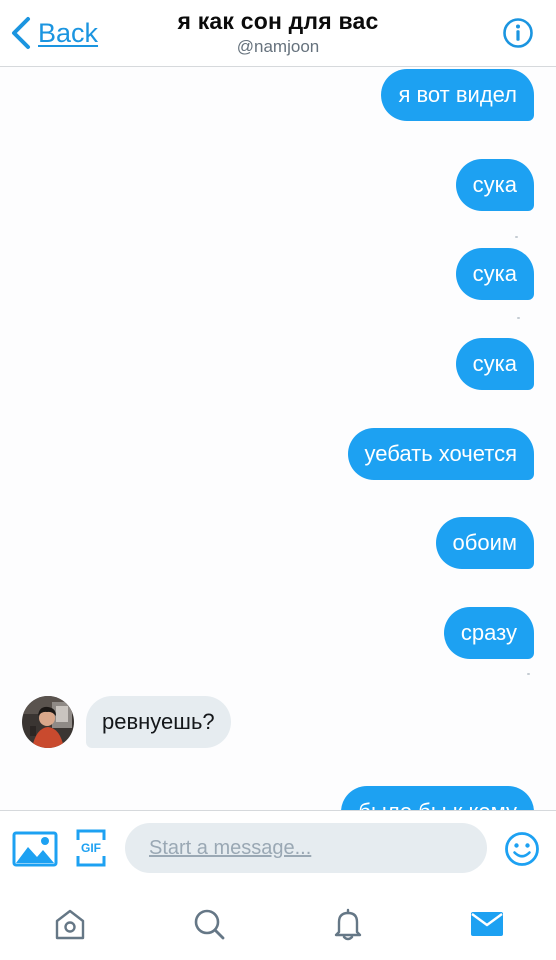  What do you see at coordinates (522, 849) in the screenshot?
I see `smiley-icon` at bounding box center [522, 849].